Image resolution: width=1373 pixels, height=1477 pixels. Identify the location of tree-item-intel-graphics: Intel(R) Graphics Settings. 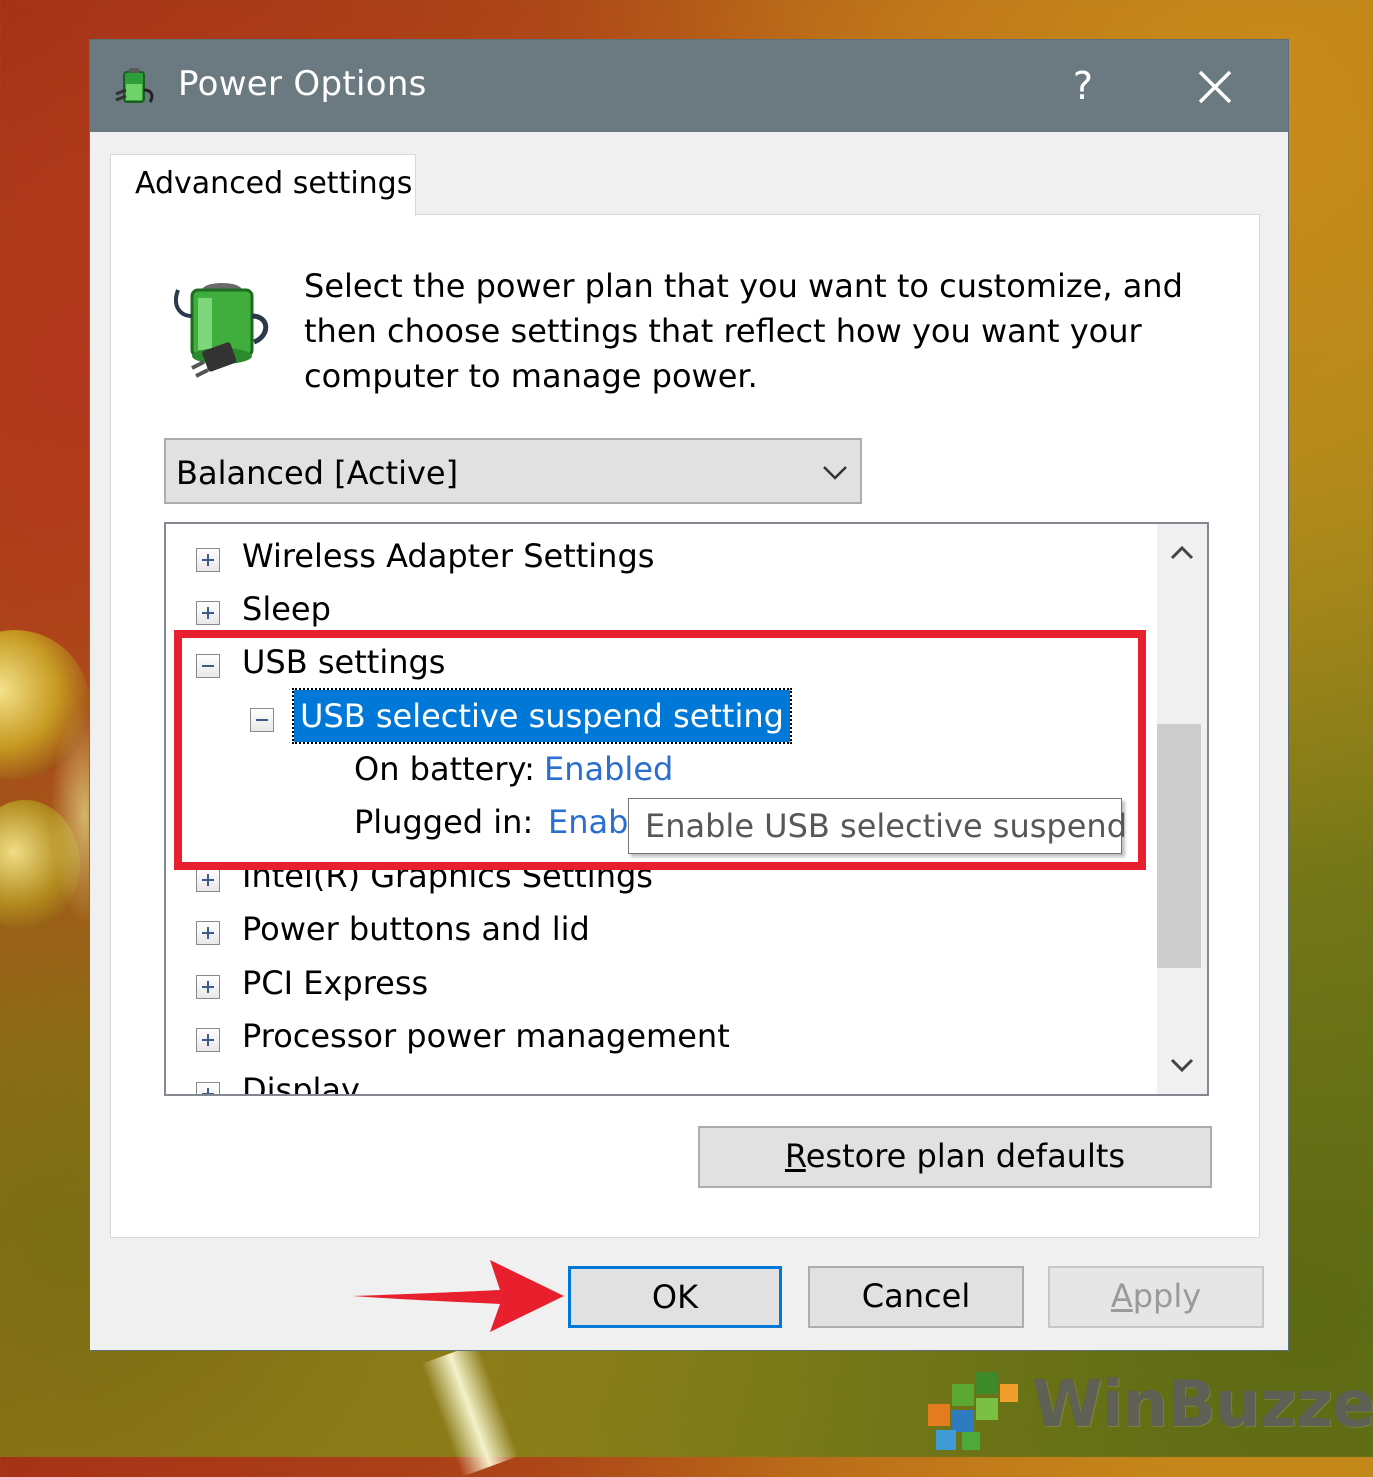
(642, 876).